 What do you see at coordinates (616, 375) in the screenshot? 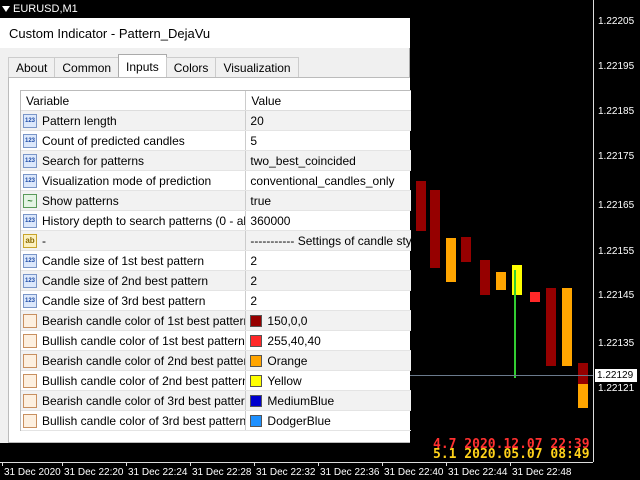
I see `current-price-label: 1.22129` at bounding box center [616, 375].